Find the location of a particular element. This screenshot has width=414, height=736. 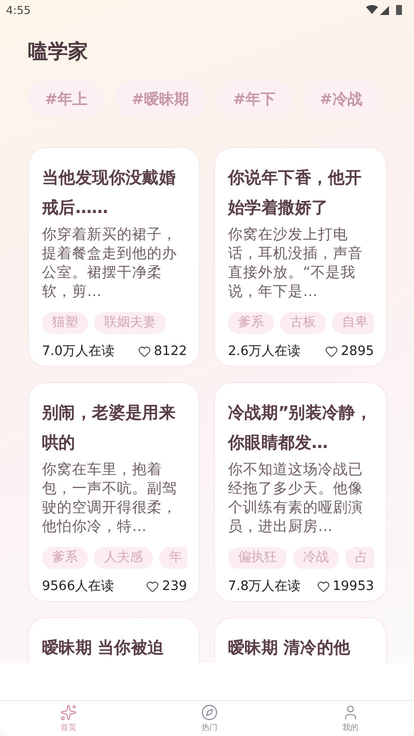

like-count: 2895 is located at coordinates (357, 351).